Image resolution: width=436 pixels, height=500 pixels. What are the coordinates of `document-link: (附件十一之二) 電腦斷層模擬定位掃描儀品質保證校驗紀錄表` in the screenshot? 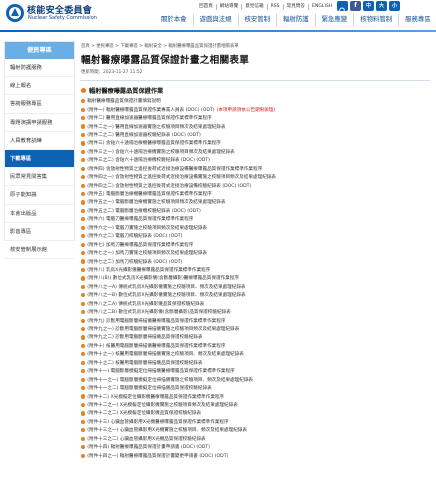 It's located at (257, 388).